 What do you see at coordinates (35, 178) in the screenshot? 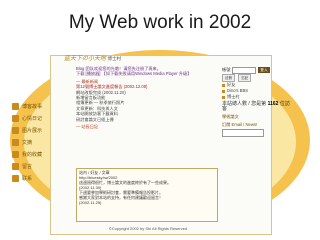
I see `nav-item-contact: 联系` at bounding box center [35, 178].